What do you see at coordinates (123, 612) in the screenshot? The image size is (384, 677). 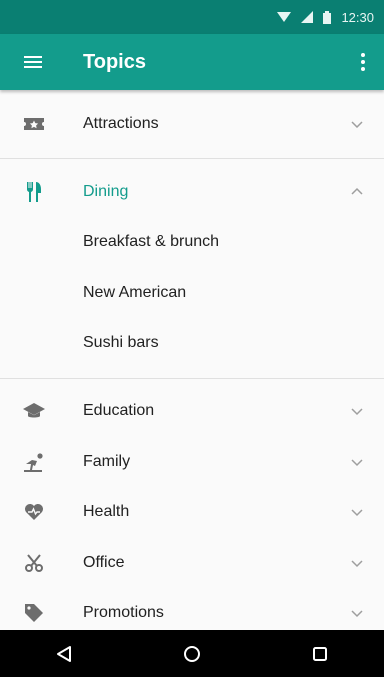 I see `topic-label-promotions: Promotions` at bounding box center [123, 612].